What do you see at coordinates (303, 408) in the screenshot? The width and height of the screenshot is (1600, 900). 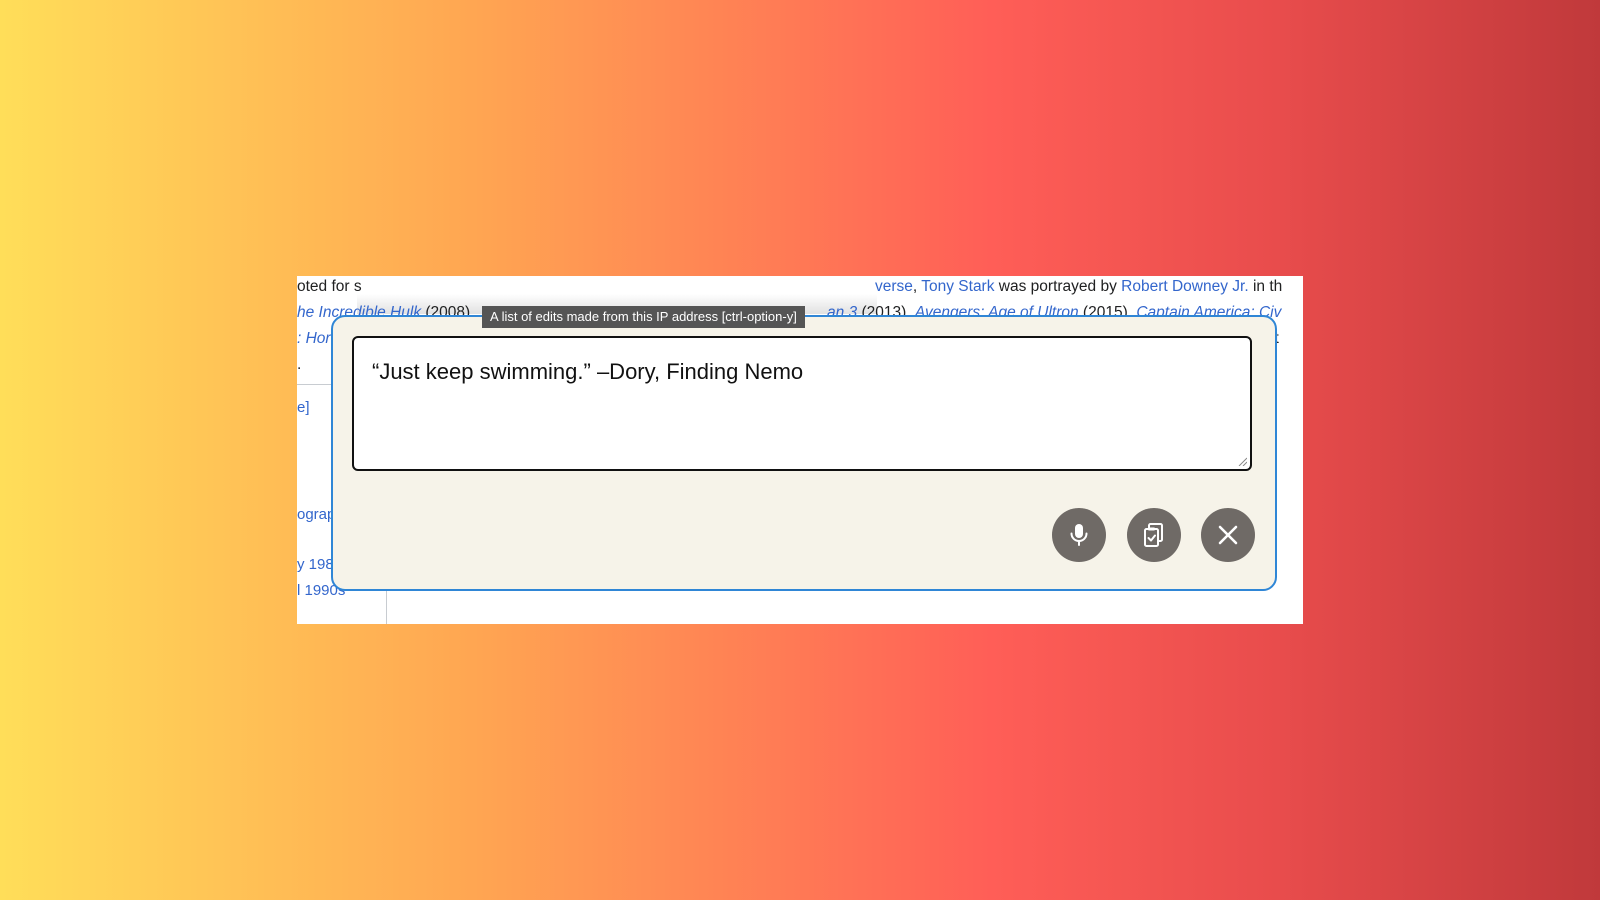 I see `toc-item: e]` at bounding box center [303, 408].